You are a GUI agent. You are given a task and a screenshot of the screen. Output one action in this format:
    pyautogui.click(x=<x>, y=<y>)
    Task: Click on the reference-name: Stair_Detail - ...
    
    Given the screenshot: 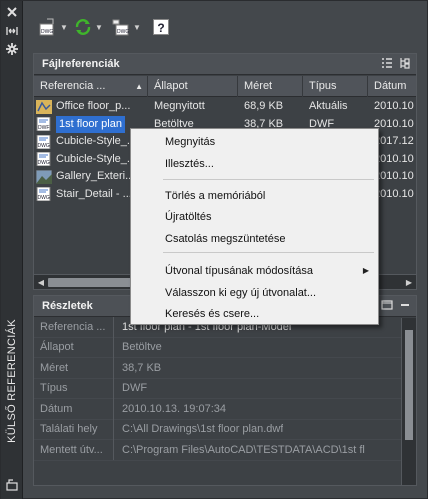 What is the action you would take?
    pyautogui.click(x=94, y=193)
    